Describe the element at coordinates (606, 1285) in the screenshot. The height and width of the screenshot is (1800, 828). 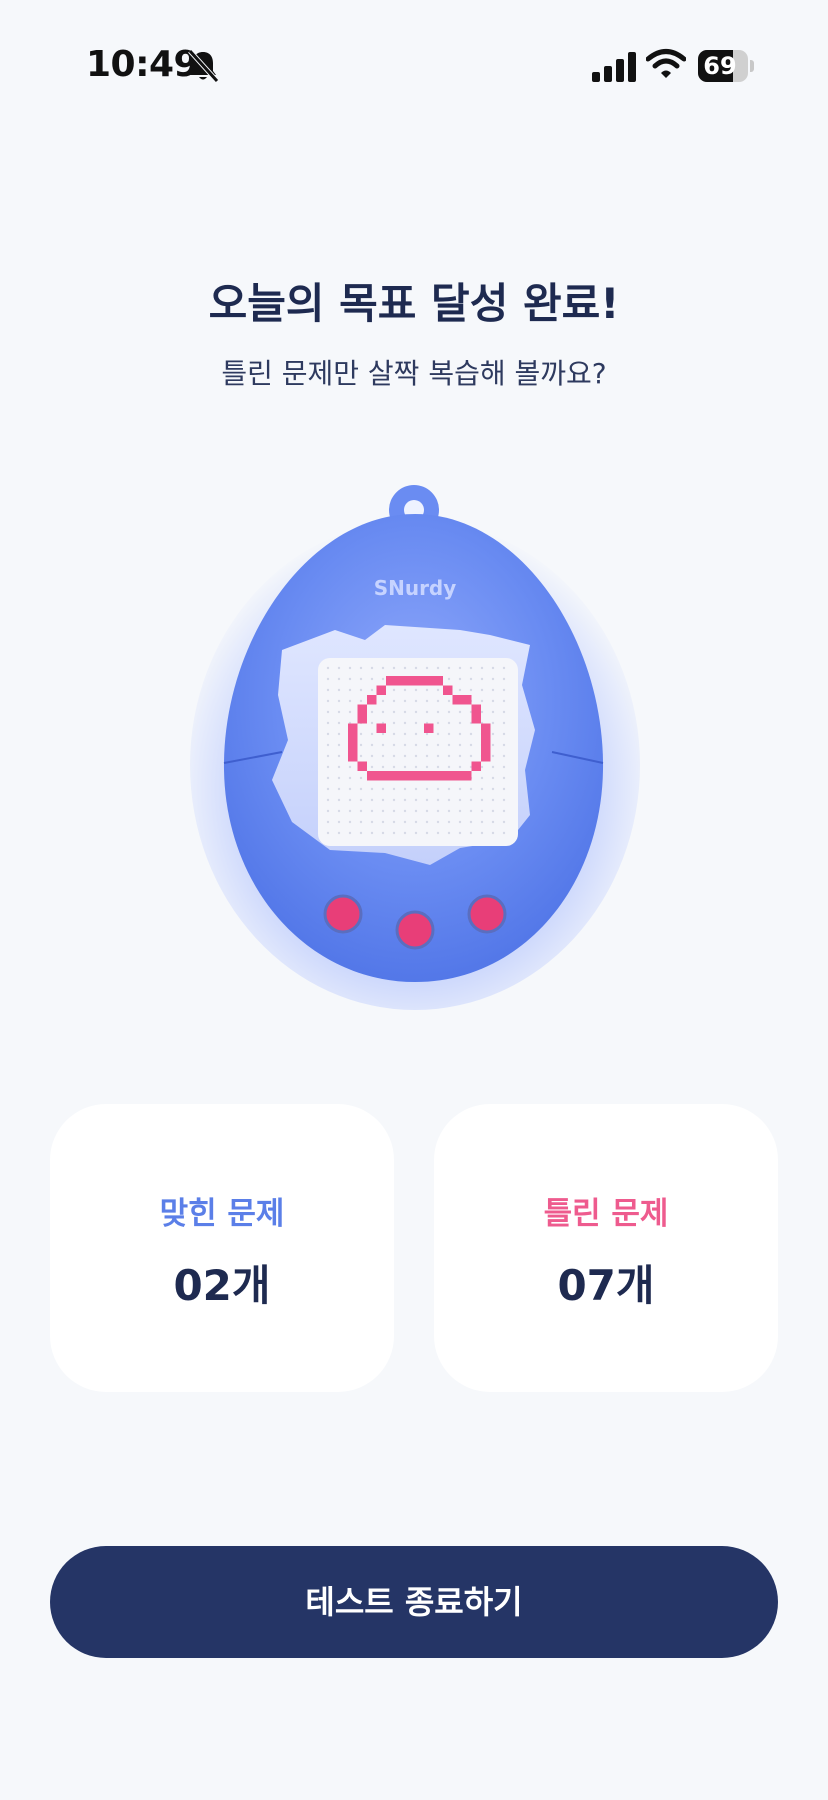
I see `wrong-answers-count: 07개` at that location.